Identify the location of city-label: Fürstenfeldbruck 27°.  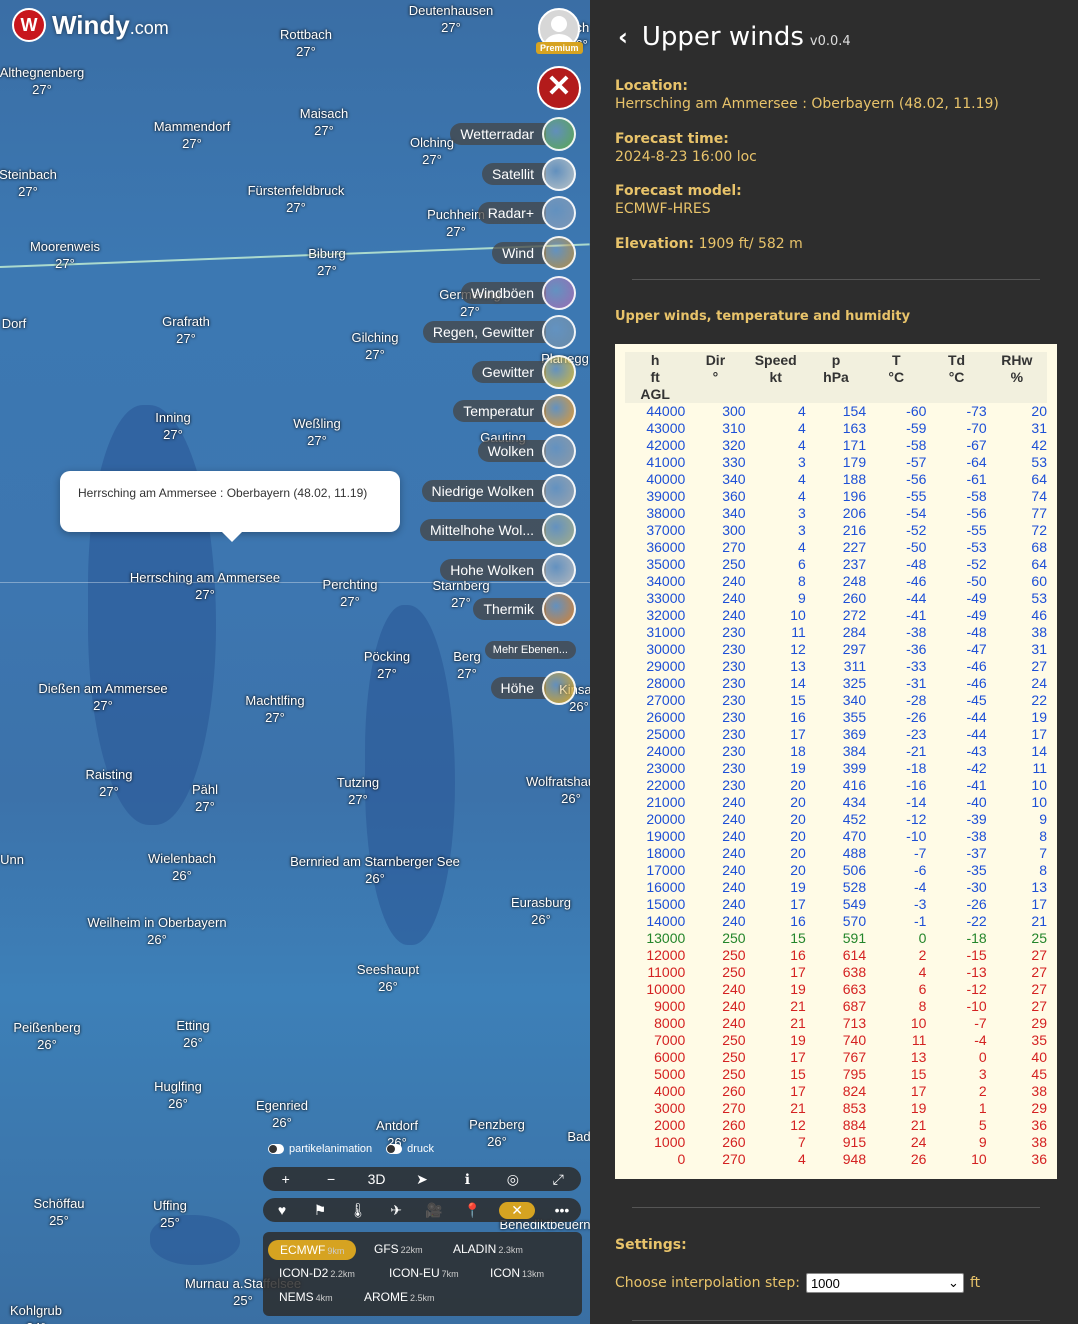
(296, 199).